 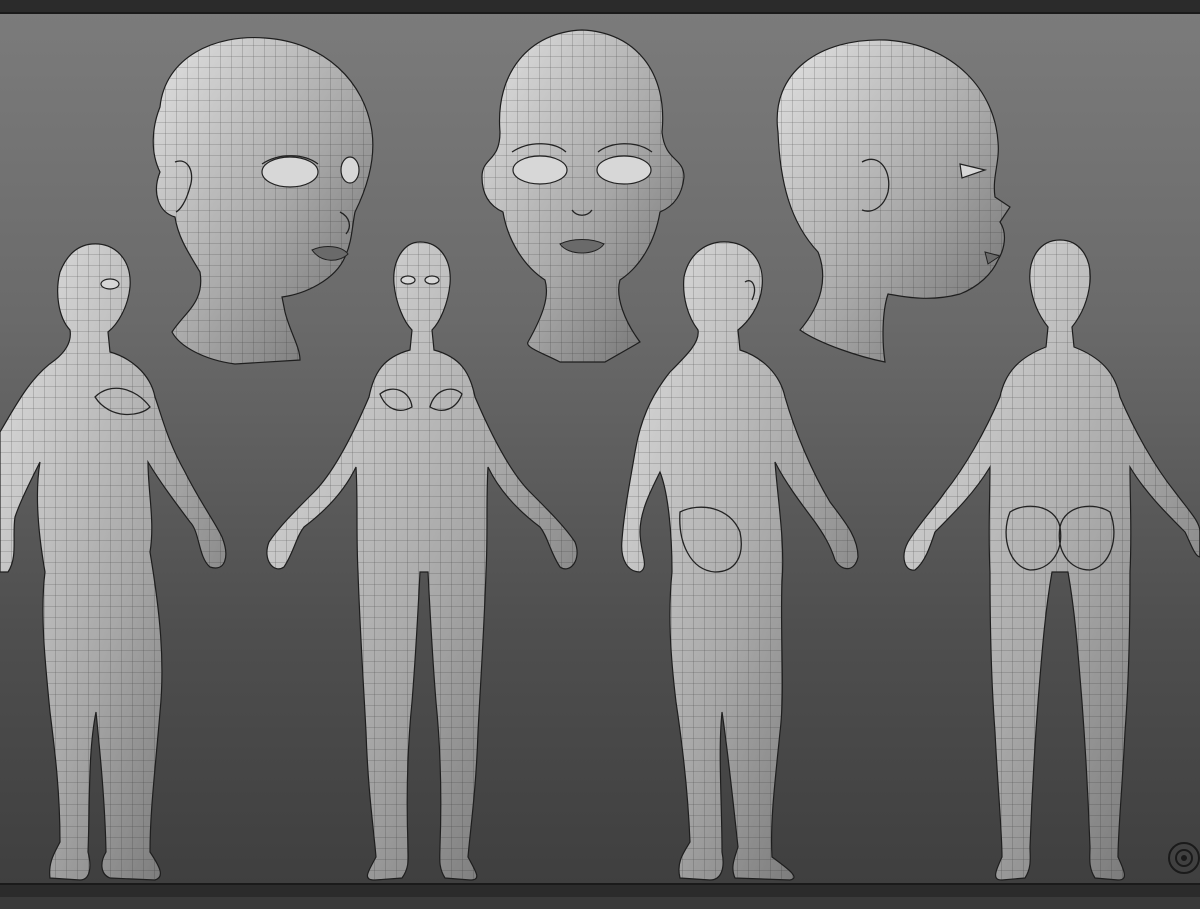 What do you see at coordinates (893, 201) in the screenshot?
I see `head-side` at bounding box center [893, 201].